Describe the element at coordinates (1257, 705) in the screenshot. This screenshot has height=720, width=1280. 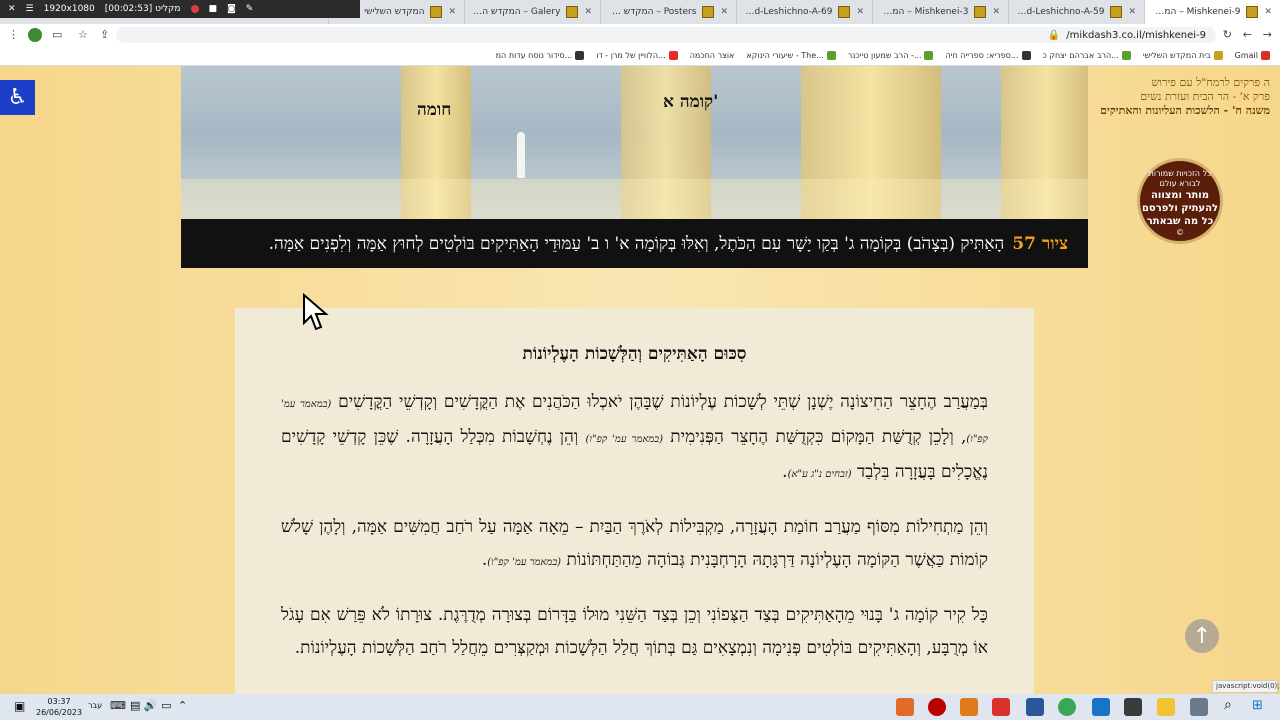
I see `start-icon: ⊞` at that location.